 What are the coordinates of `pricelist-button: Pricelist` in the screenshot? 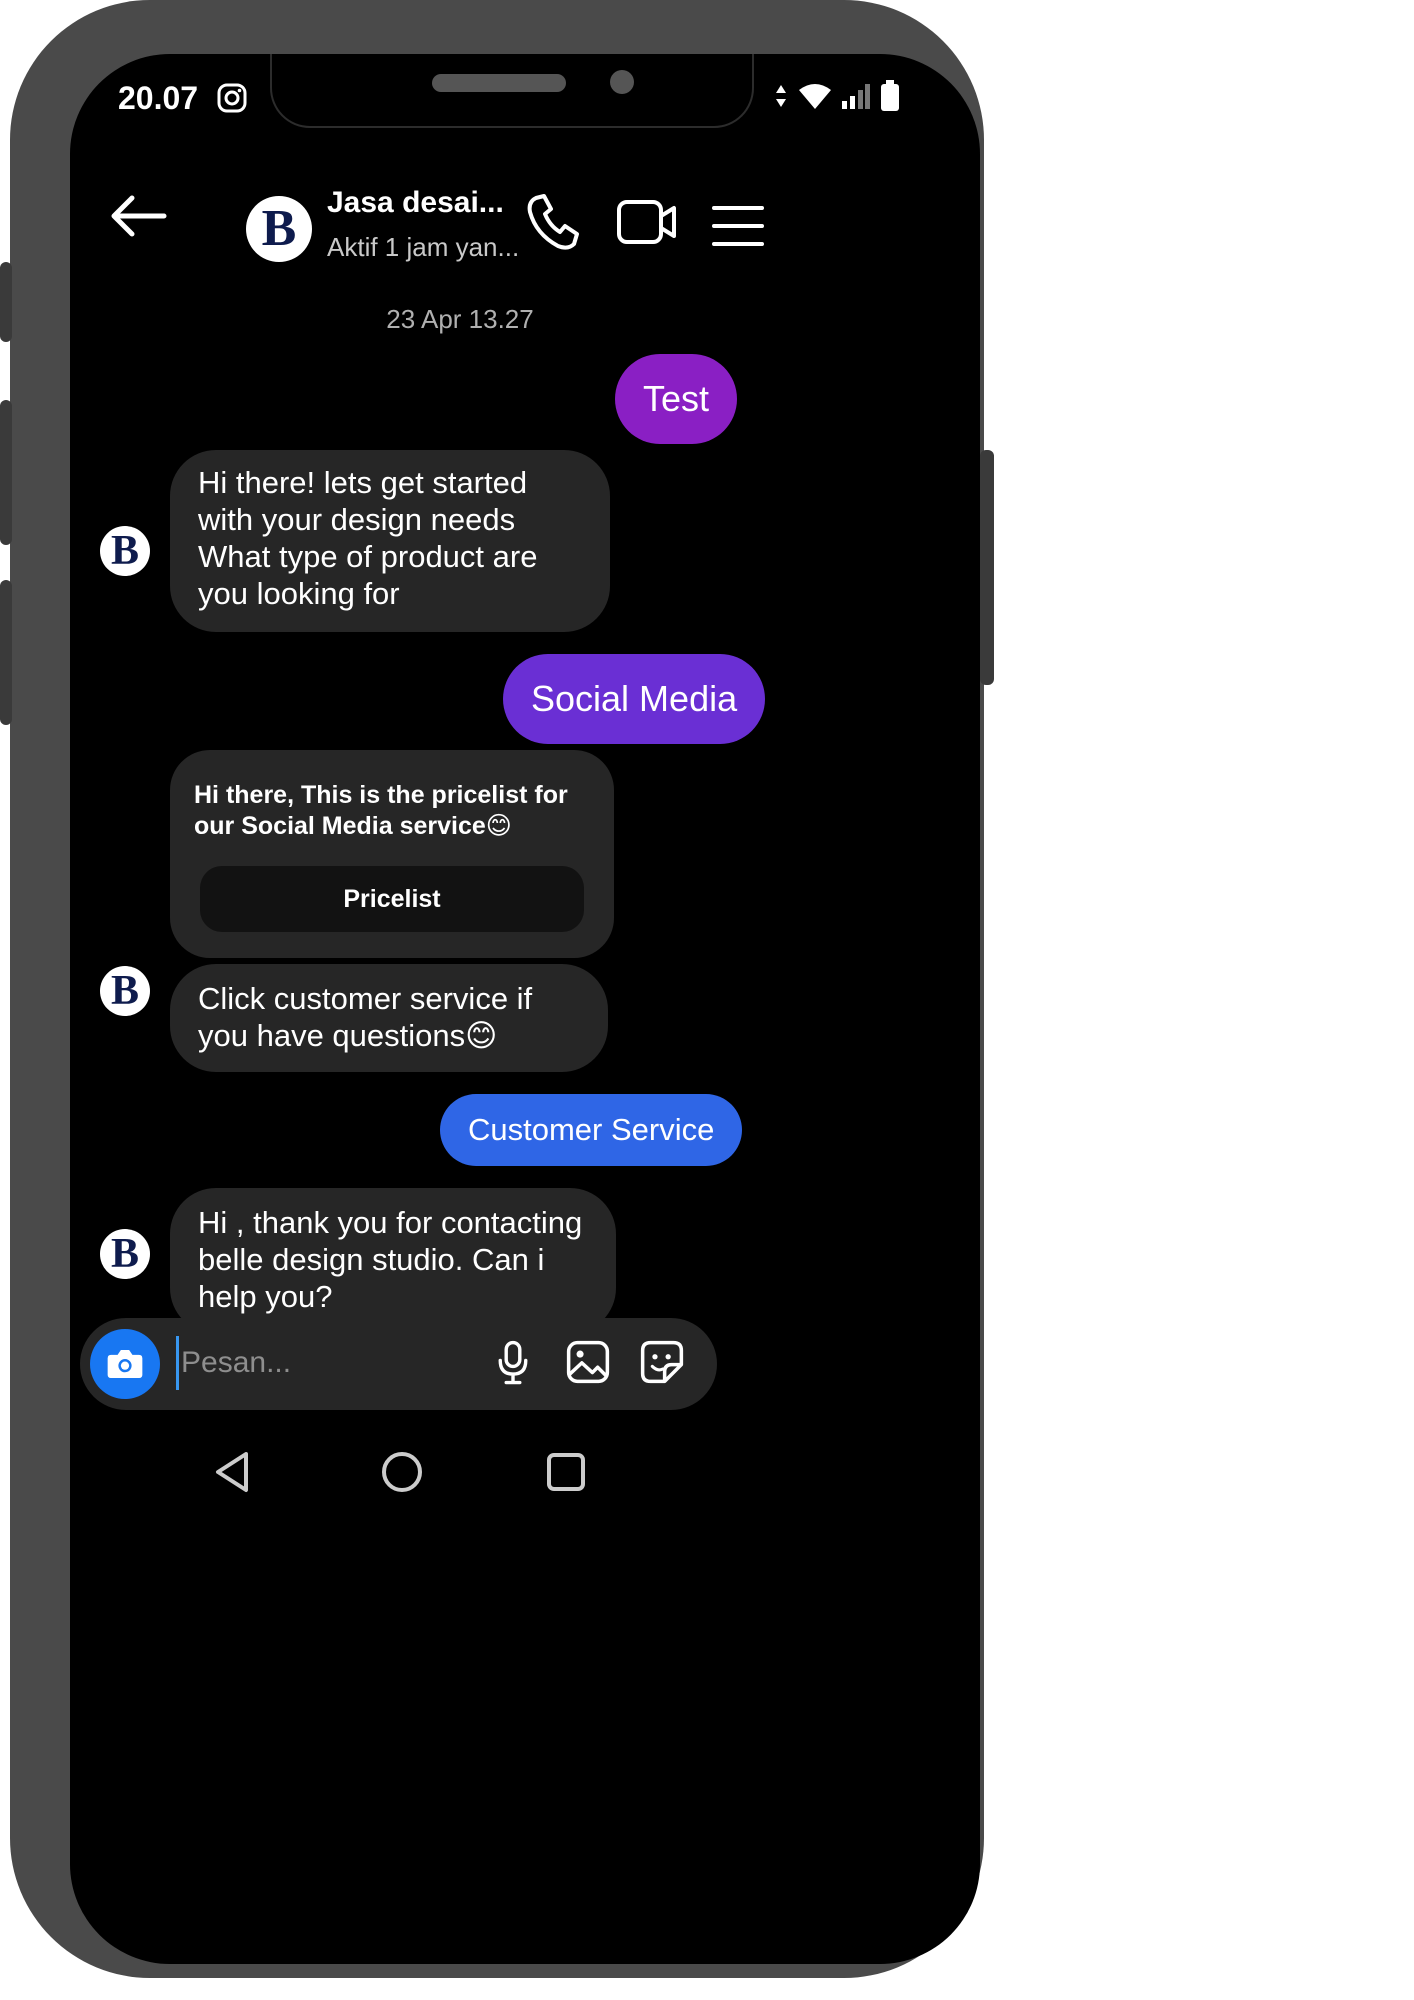 It's located at (392, 899).